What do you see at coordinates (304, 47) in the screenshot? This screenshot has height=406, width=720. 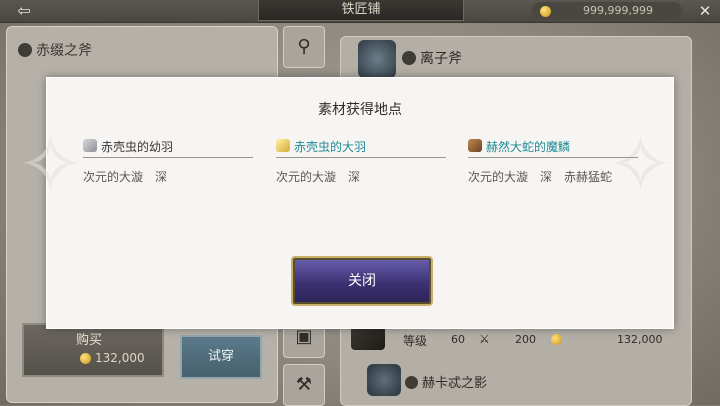 I see `search-icon: ⚲` at bounding box center [304, 47].